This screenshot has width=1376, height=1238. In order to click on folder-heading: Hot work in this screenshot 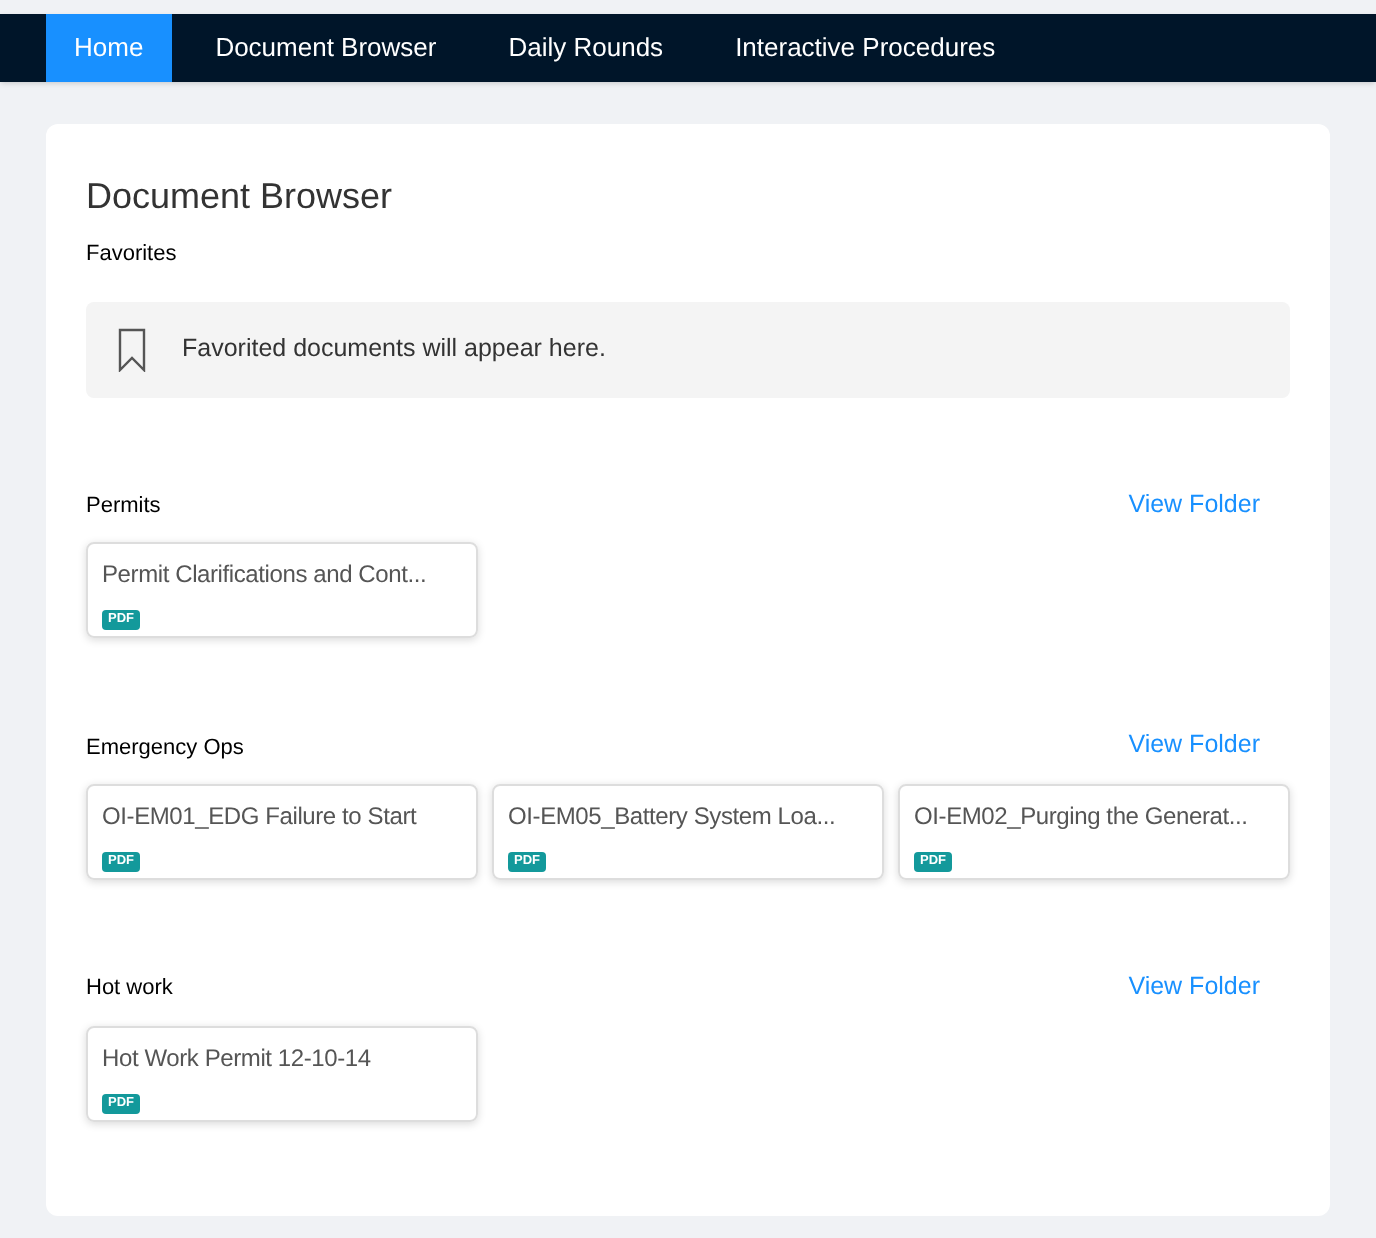, I will do `click(129, 989)`.